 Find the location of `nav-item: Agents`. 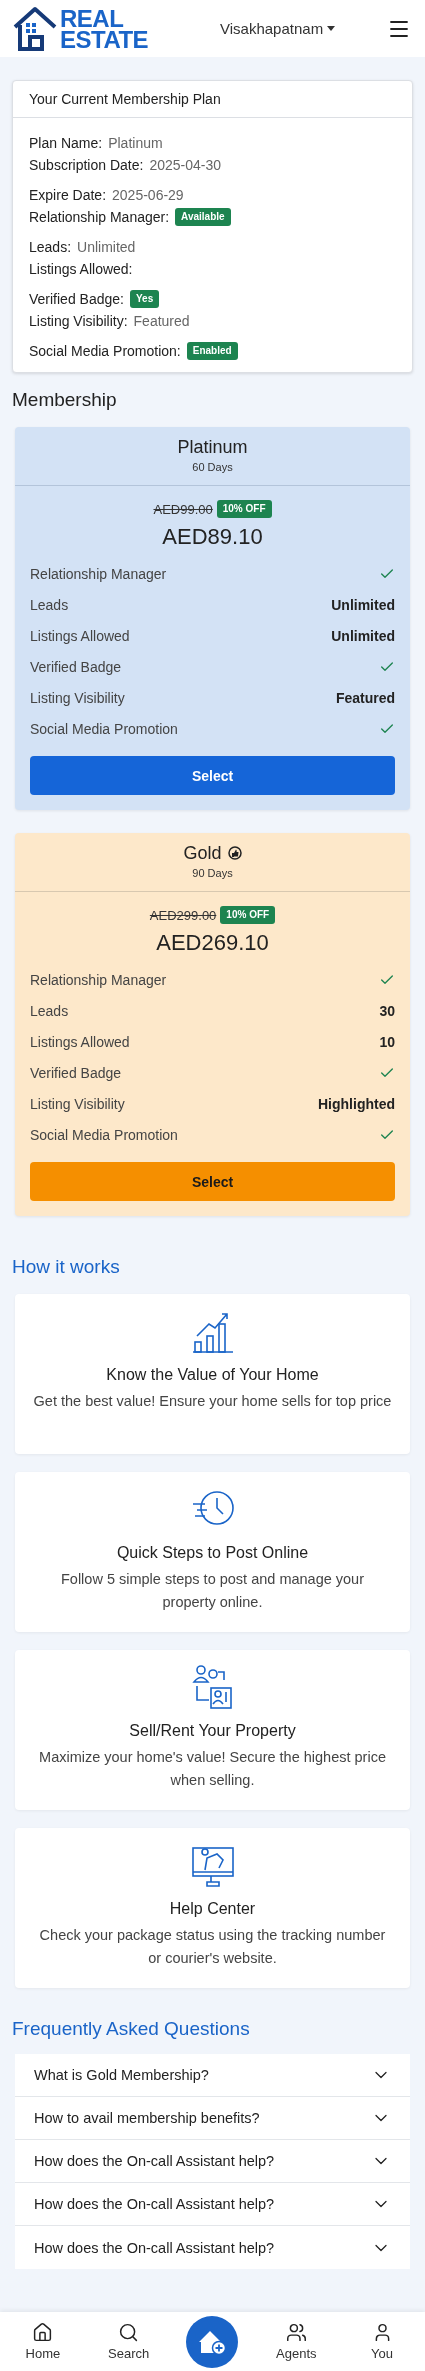

nav-item: Agents is located at coordinates (296, 2341).